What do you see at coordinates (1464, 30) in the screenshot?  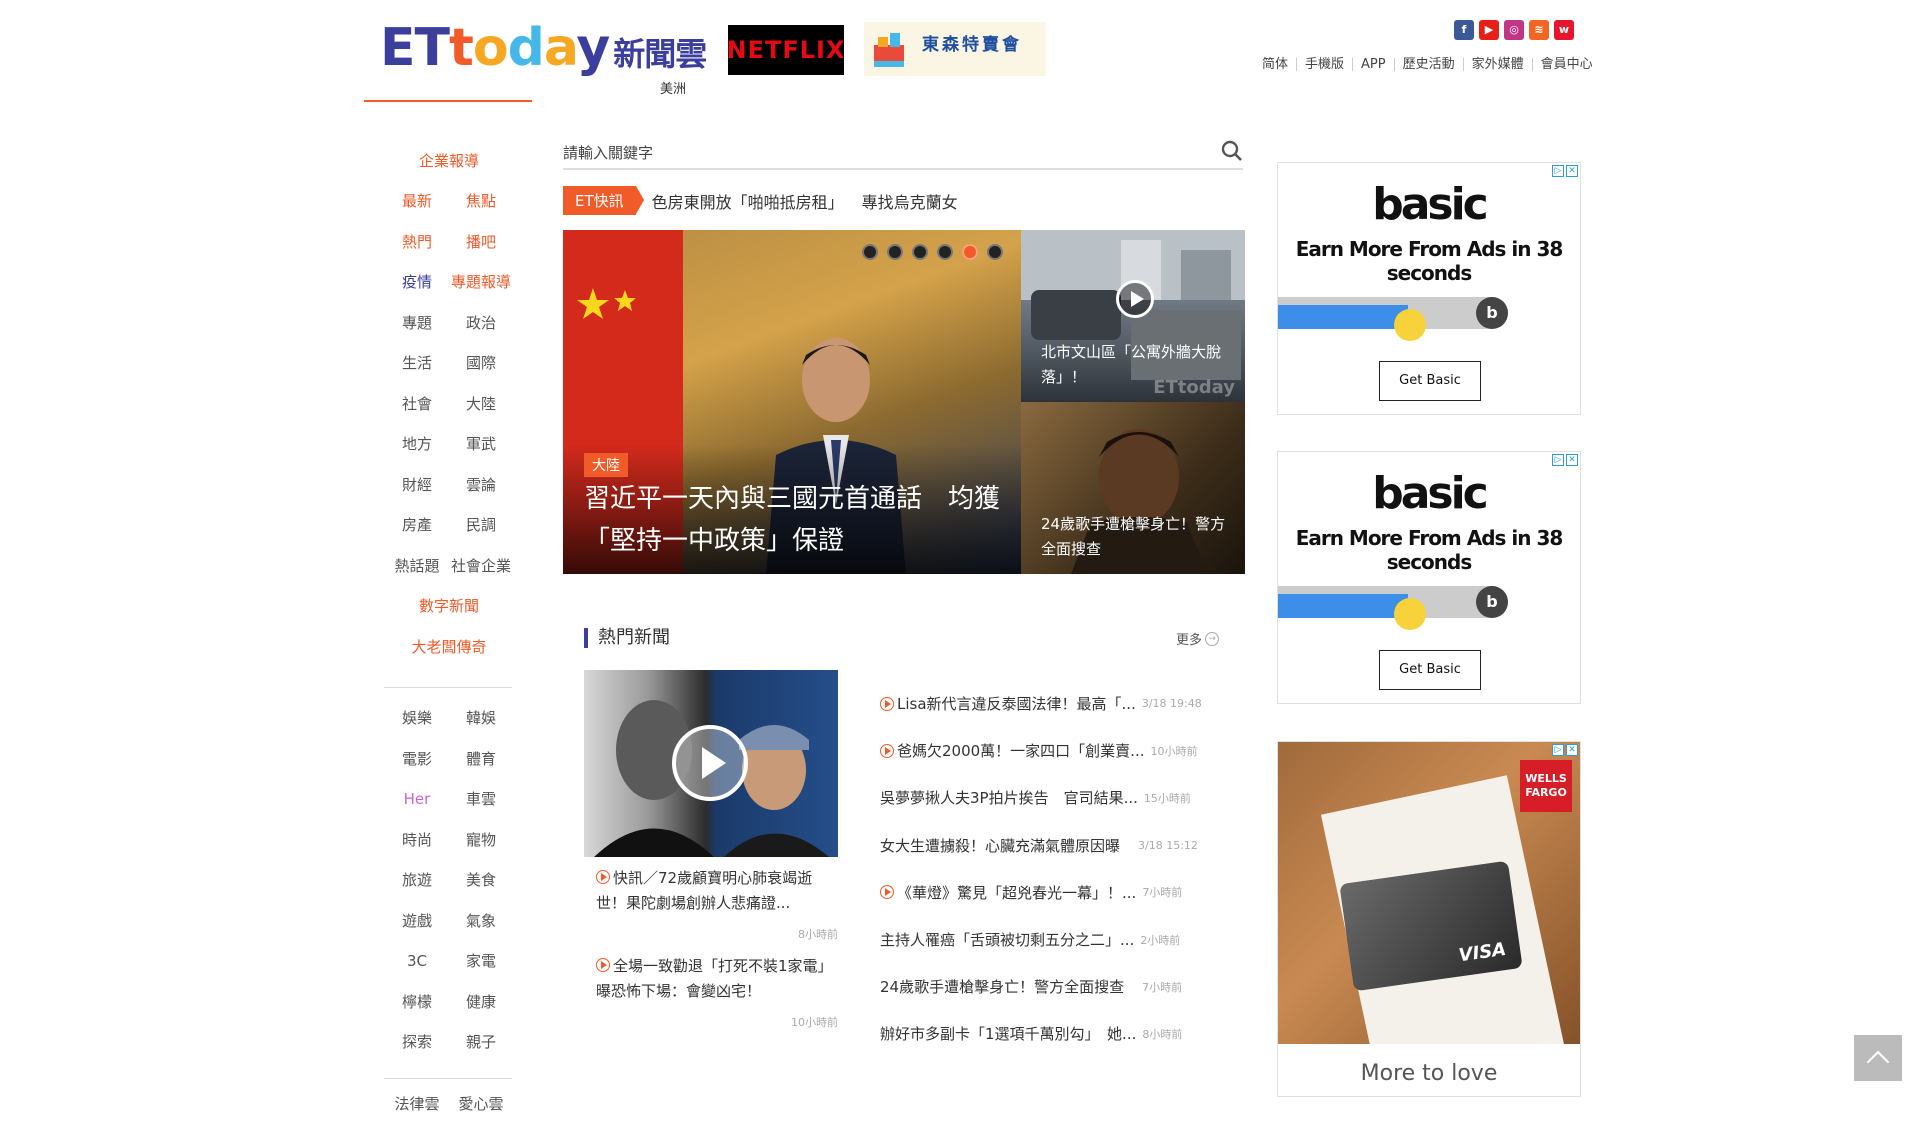 I see `facebook-icon: f` at bounding box center [1464, 30].